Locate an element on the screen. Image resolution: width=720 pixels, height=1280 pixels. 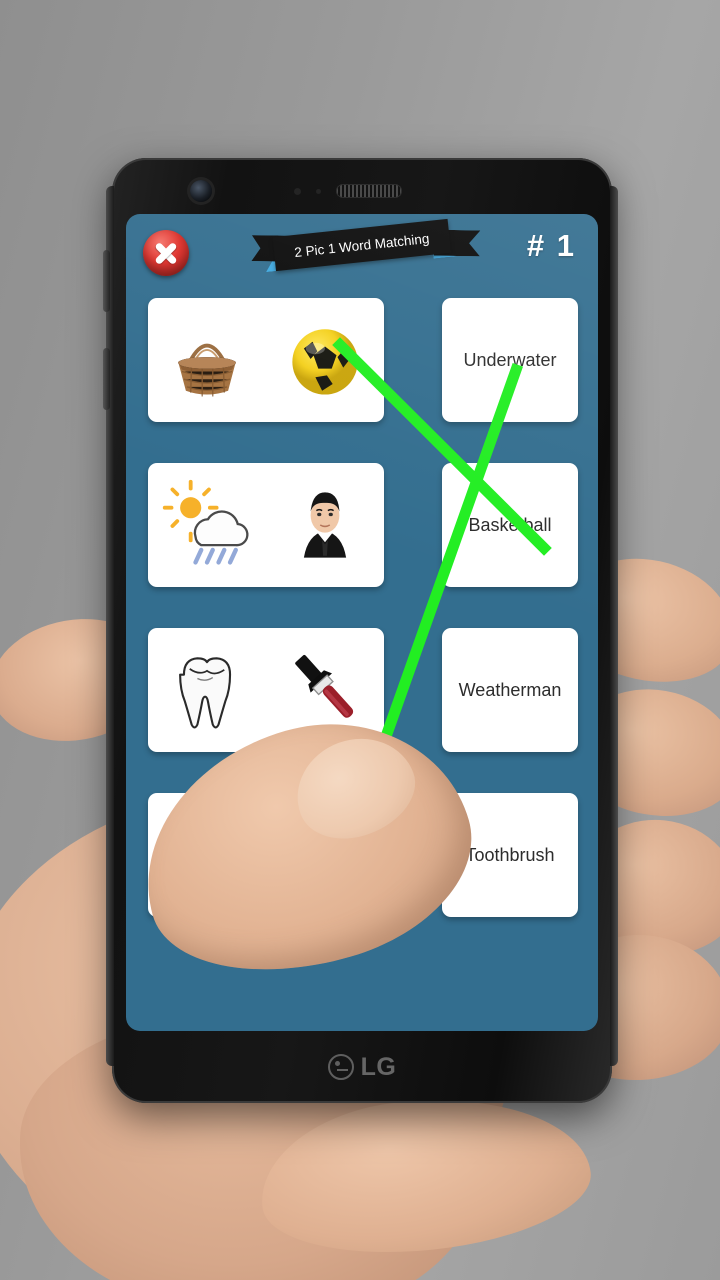
light-sensor-icon is located at coordinates (318, 191).